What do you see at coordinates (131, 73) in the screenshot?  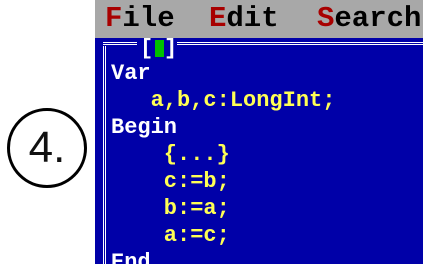 I see `code-line-1: Var` at bounding box center [131, 73].